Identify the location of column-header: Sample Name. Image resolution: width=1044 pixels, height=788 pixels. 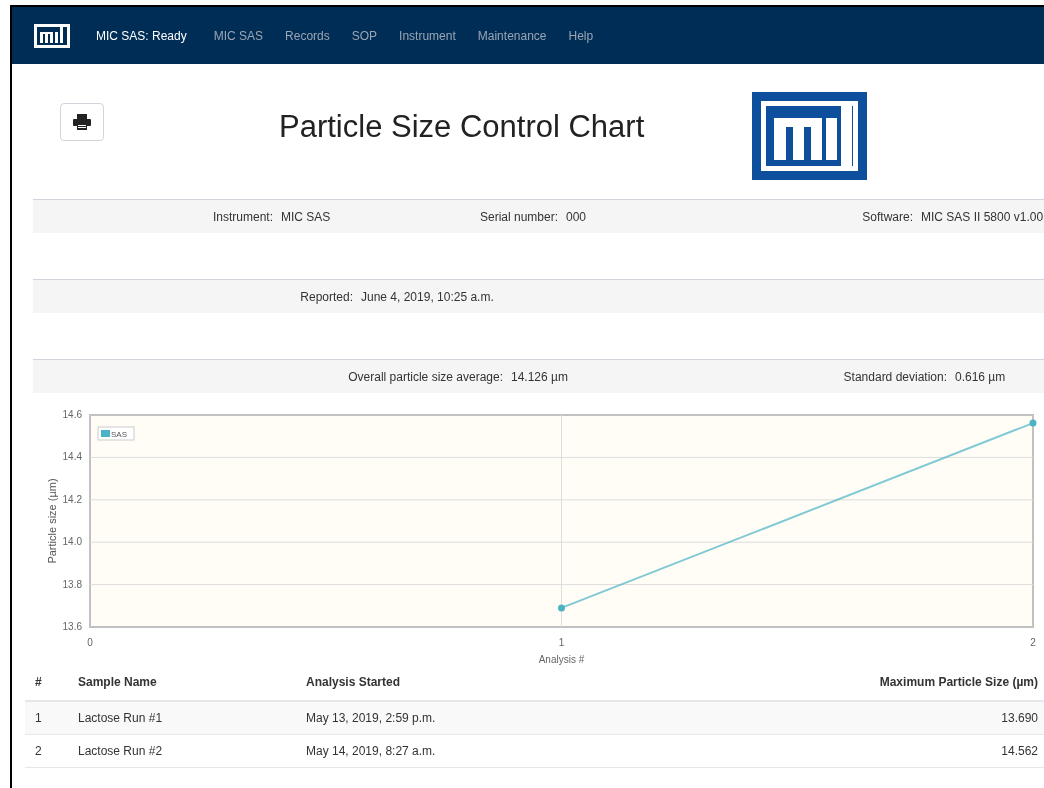
(192, 682).